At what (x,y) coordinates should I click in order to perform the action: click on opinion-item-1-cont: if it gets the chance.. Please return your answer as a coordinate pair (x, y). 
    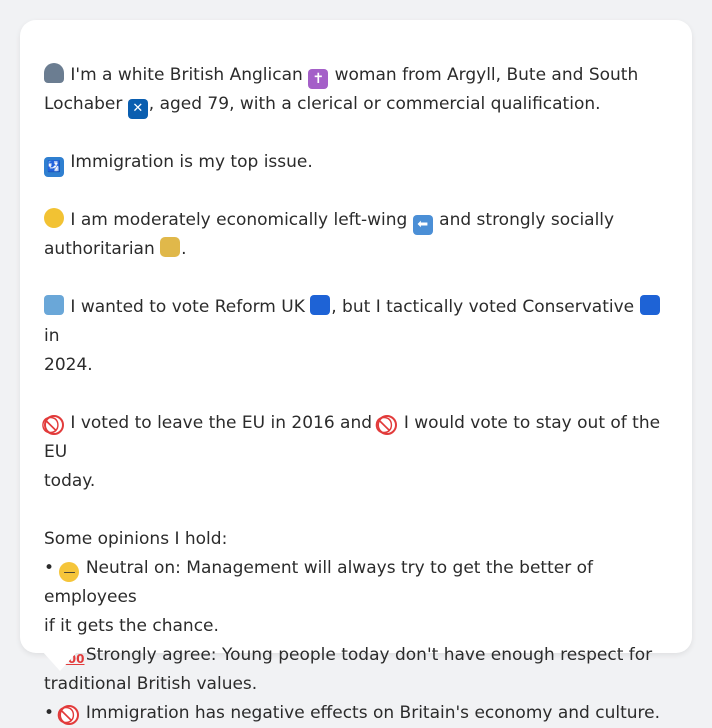
    Looking at the image, I should click on (356, 626).